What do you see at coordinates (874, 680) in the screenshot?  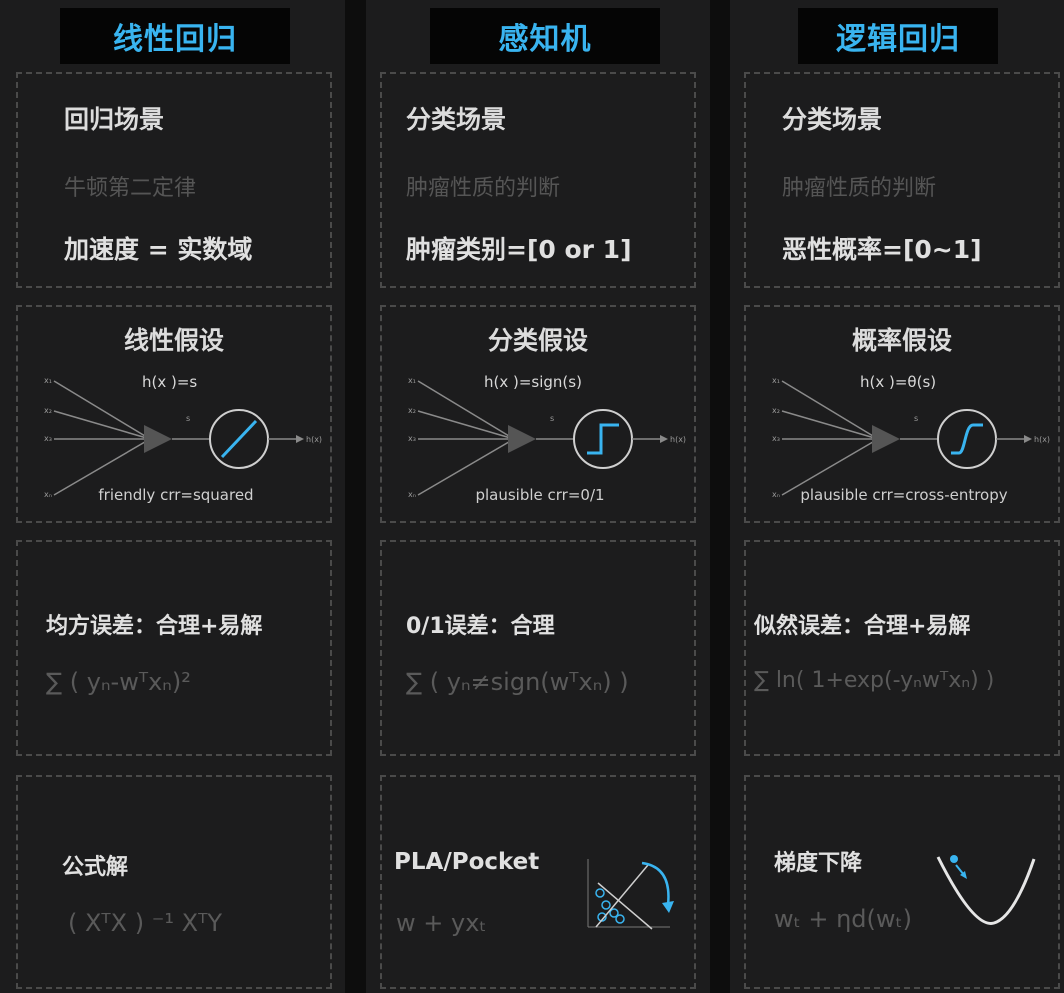 I see `error-formula: ∑ ln( 1+exp(-yₙwᵀxₙ) )` at bounding box center [874, 680].